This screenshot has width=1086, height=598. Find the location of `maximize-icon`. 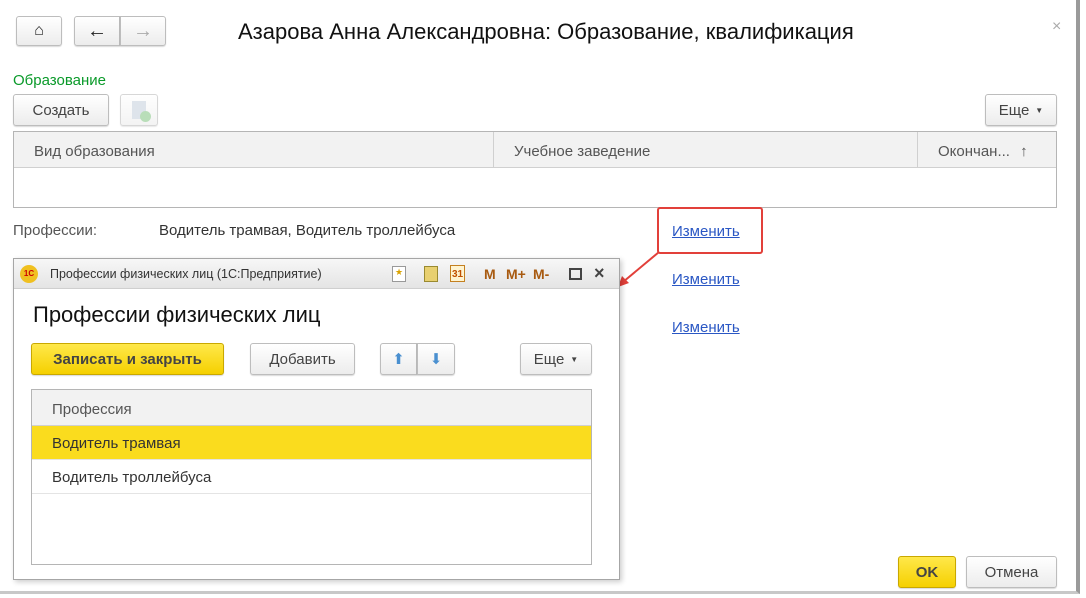

maximize-icon is located at coordinates (575, 274).